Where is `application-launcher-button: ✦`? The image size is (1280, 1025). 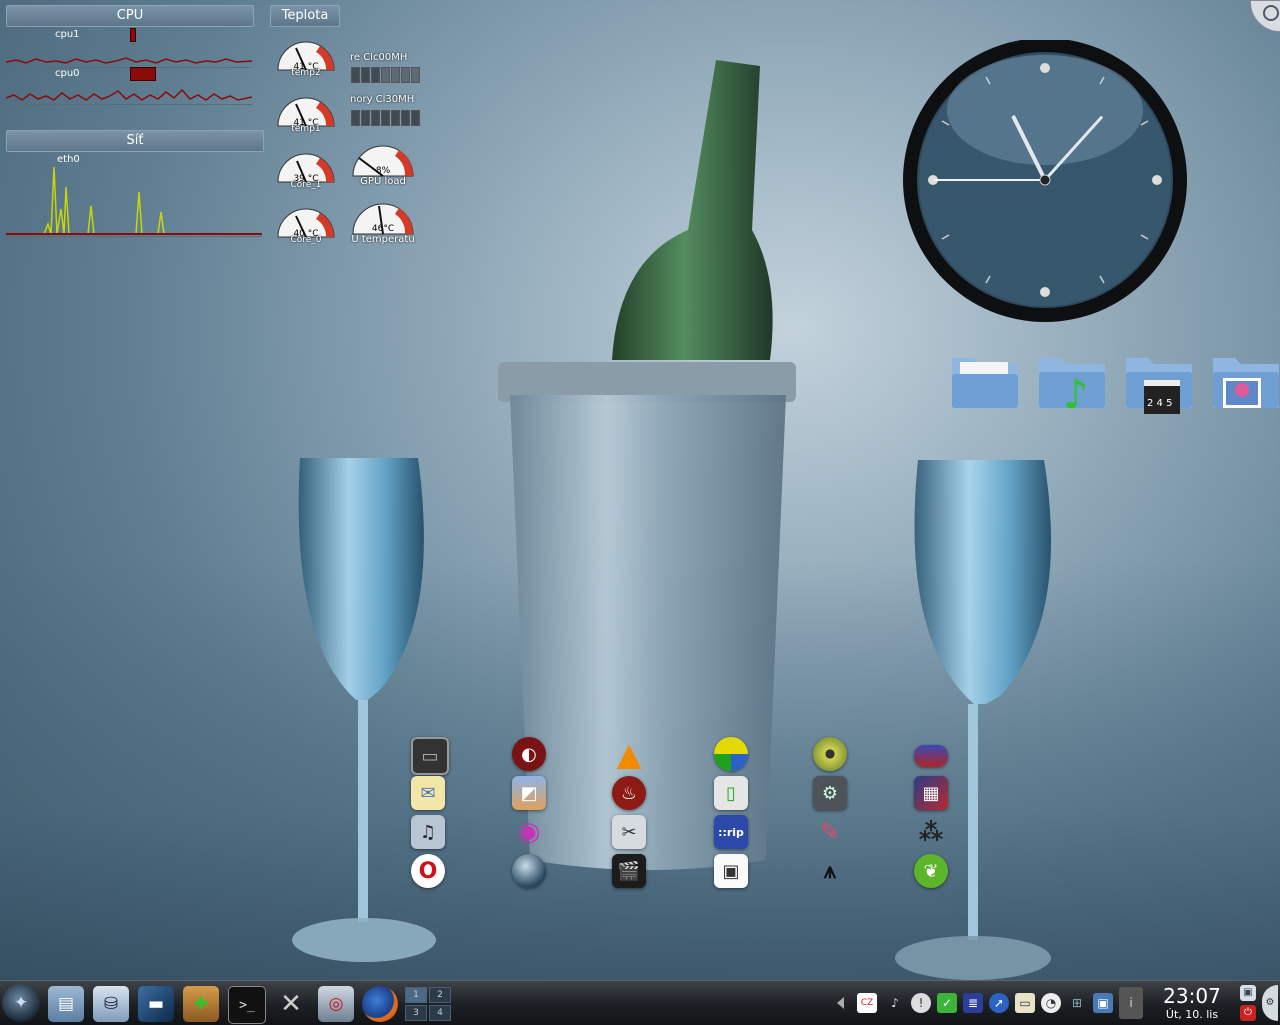 application-launcher-button: ✦ is located at coordinates (21, 1003).